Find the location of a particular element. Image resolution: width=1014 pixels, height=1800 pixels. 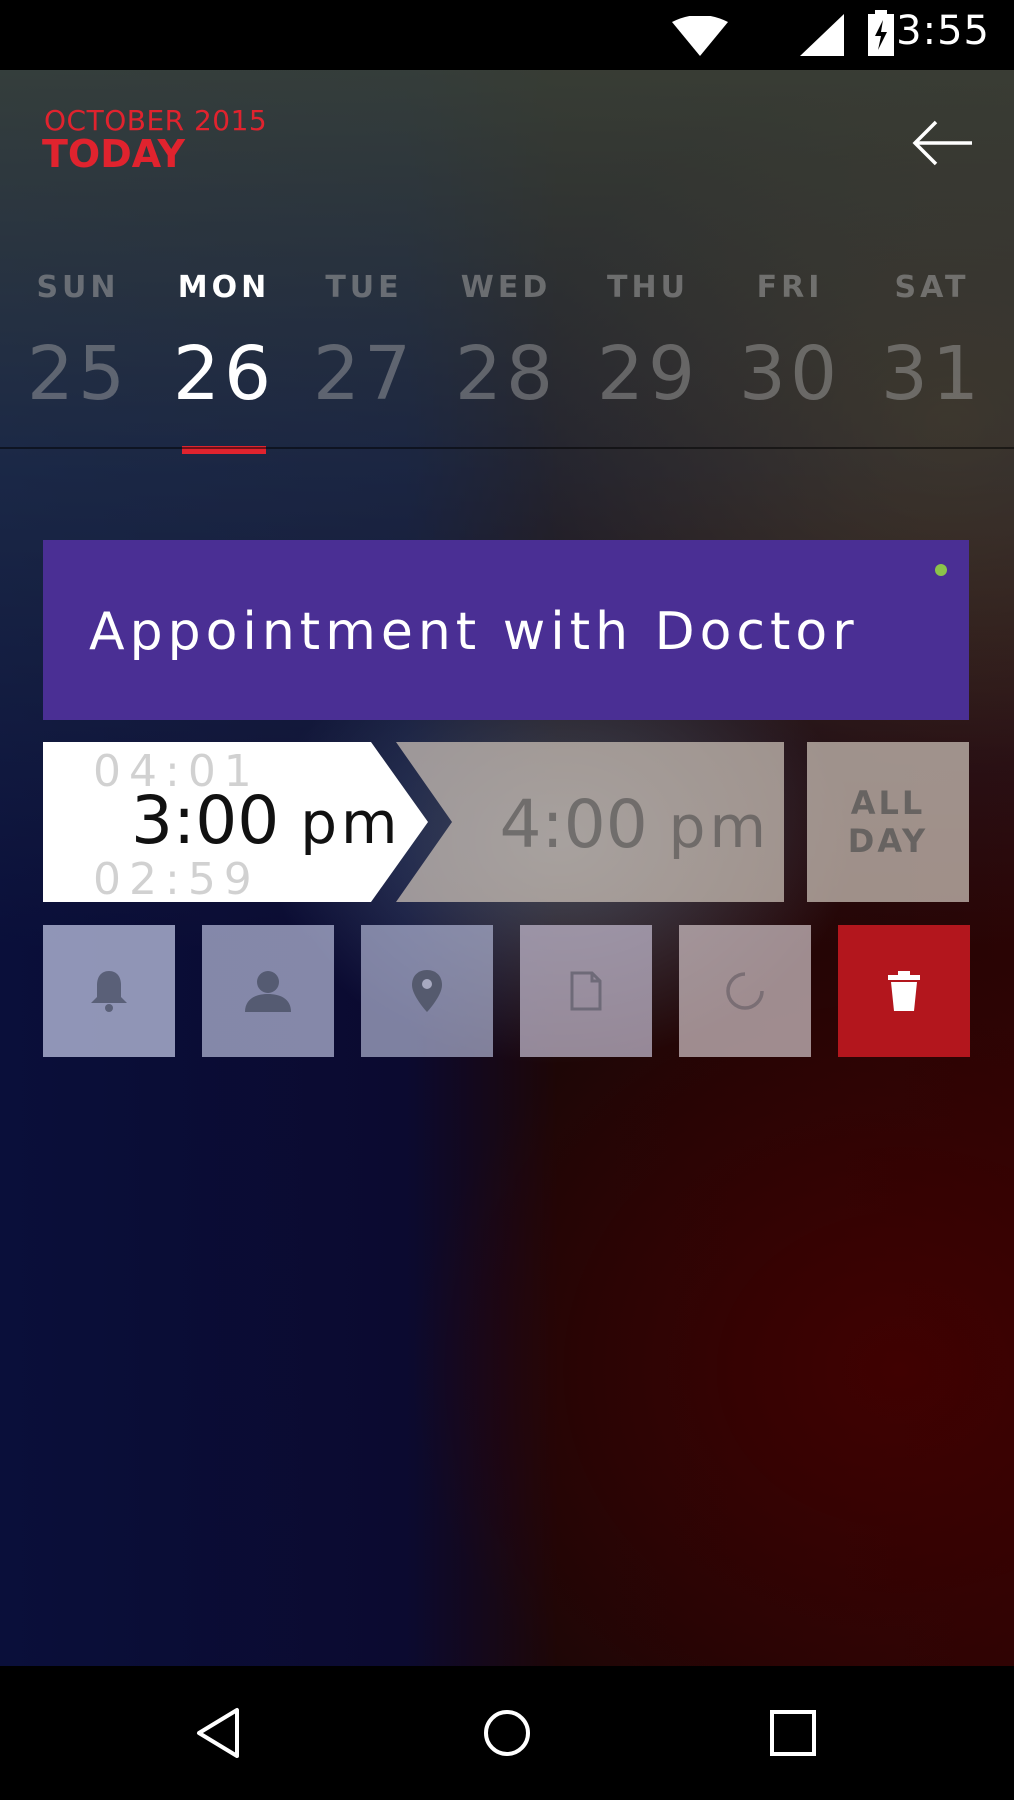

all-day-label-2: DAY is located at coordinates (888, 841).